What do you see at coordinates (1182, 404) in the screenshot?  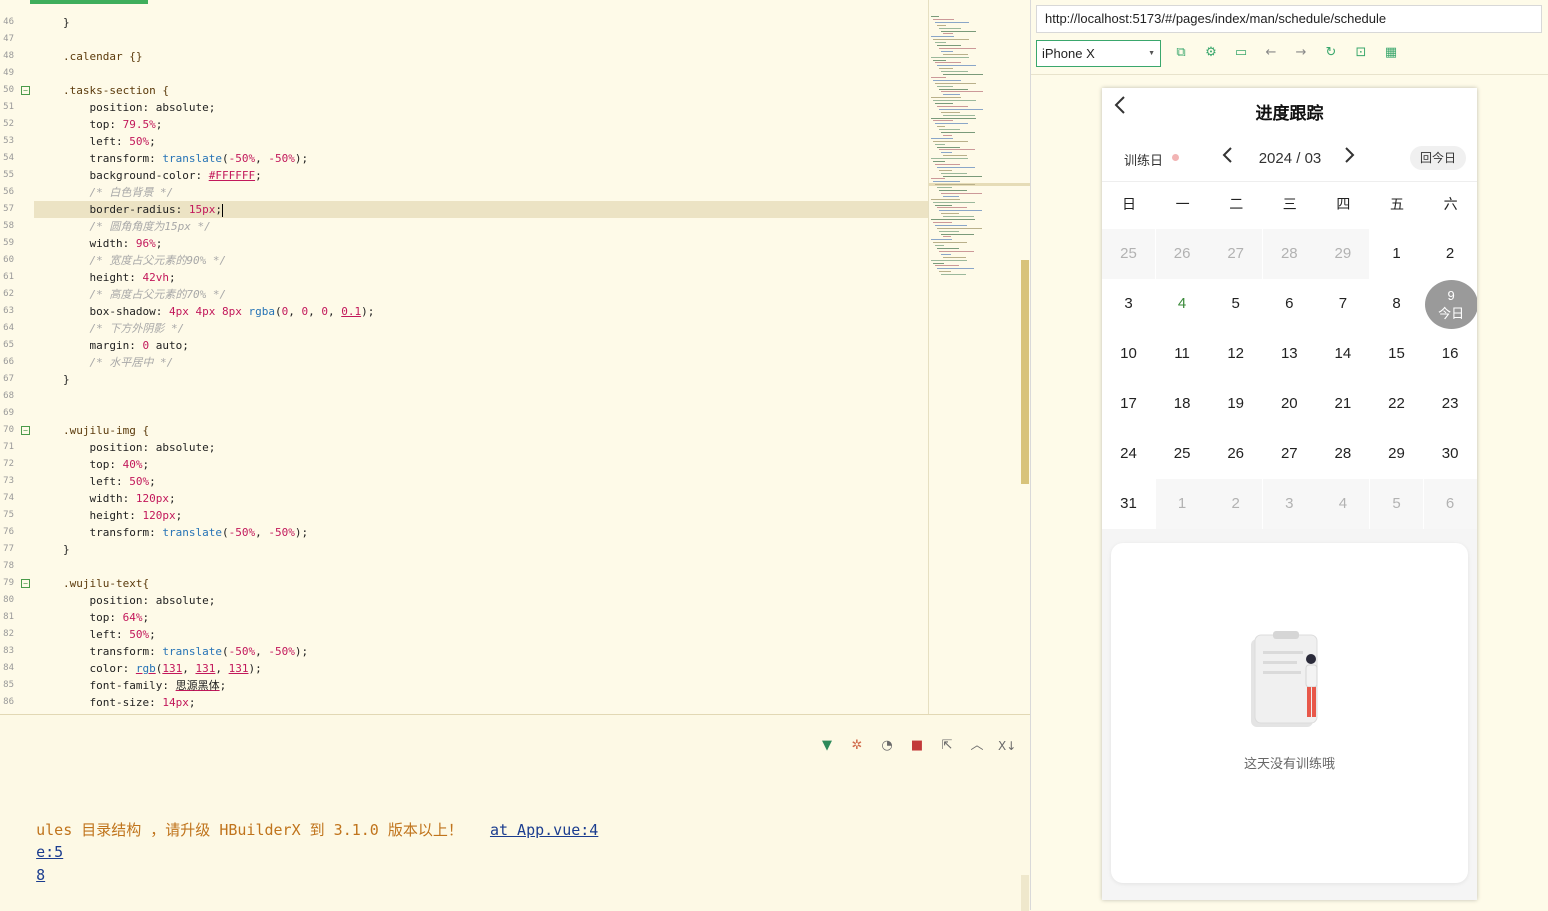 I see `calendar-day: 18` at bounding box center [1182, 404].